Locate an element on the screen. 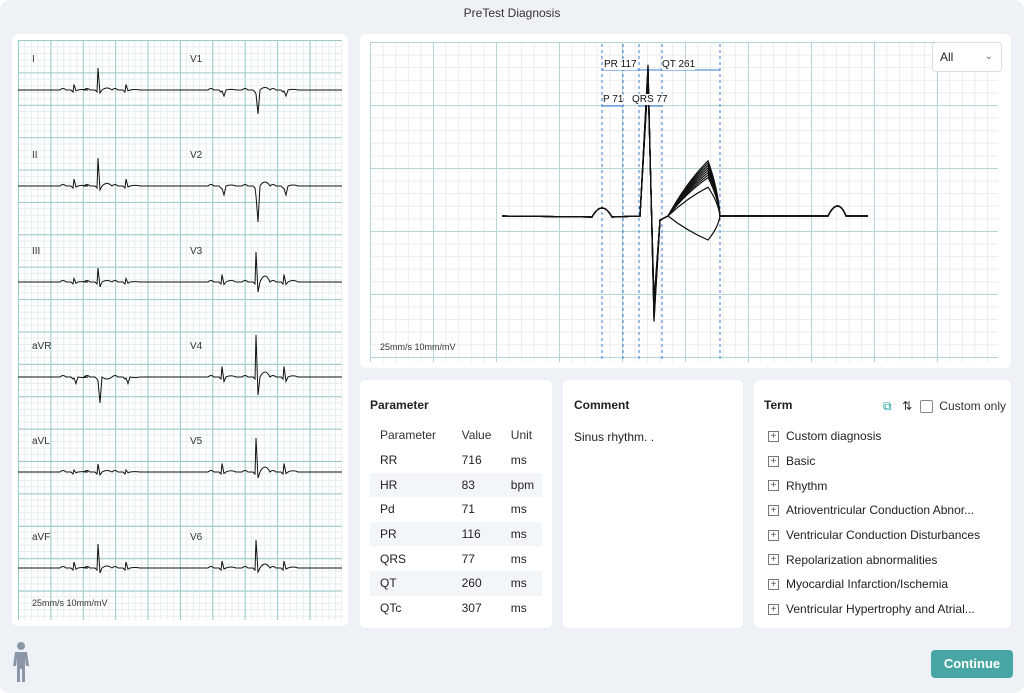 The height and width of the screenshot is (693, 1024). table-row: QT 260 ms is located at coordinates (456, 583).